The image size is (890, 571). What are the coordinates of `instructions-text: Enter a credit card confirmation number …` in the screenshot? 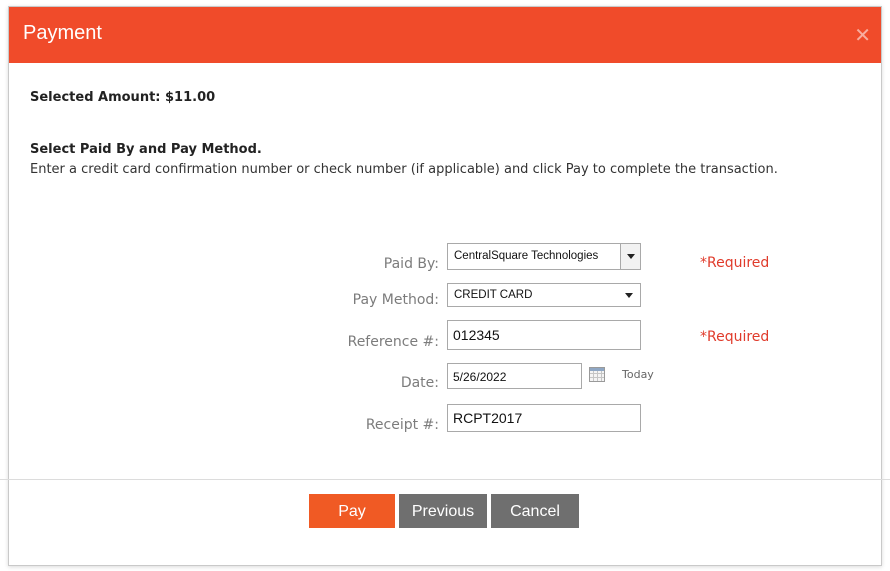 It's located at (404, 169).